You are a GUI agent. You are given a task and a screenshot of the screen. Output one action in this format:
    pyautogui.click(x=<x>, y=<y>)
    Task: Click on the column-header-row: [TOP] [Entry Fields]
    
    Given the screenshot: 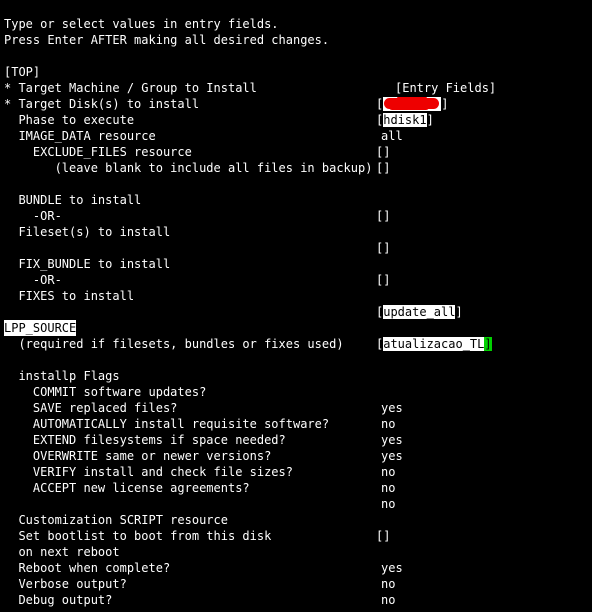 What is the action you would take?
    pyautogui.click(x=296, y=71)
    